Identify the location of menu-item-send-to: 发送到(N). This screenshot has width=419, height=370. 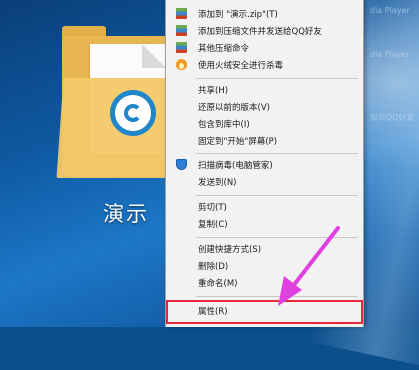
(264, 182).